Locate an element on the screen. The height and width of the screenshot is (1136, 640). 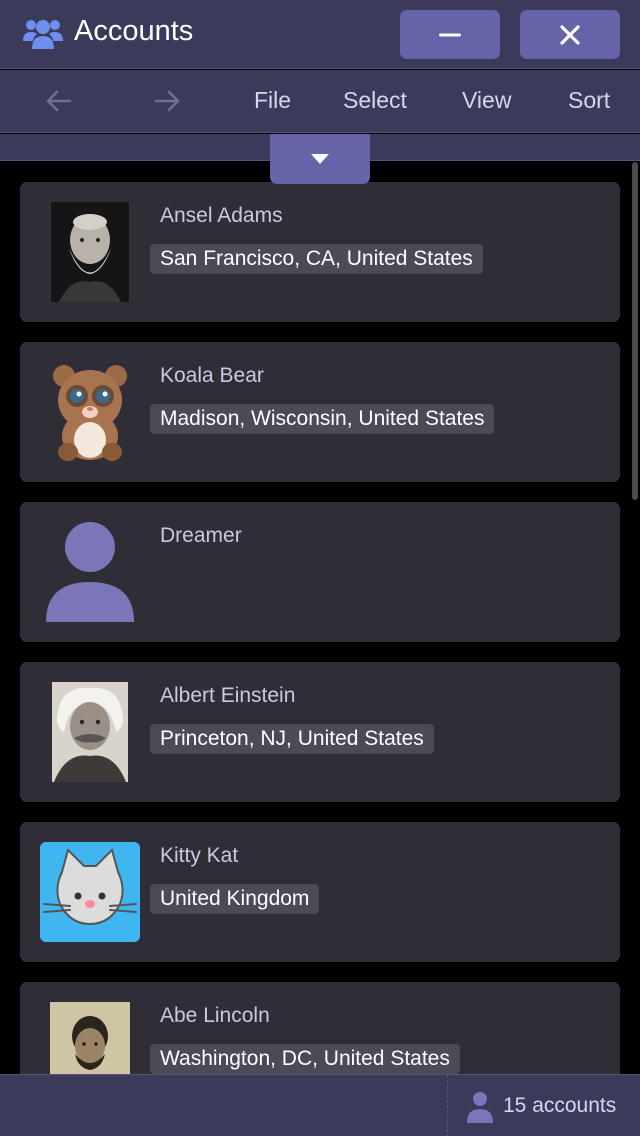
menu-select: Select is located at coordinates (375, 100).